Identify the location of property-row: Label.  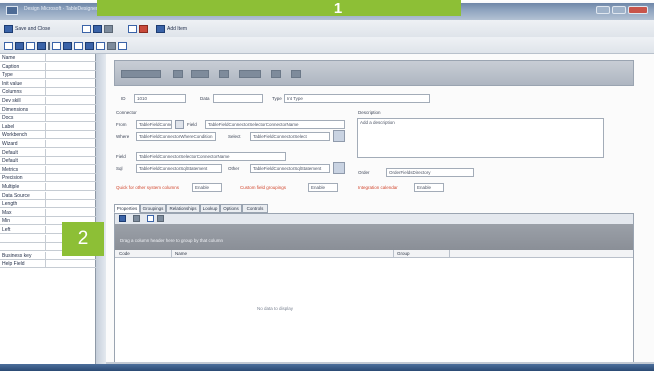
(48, 126).